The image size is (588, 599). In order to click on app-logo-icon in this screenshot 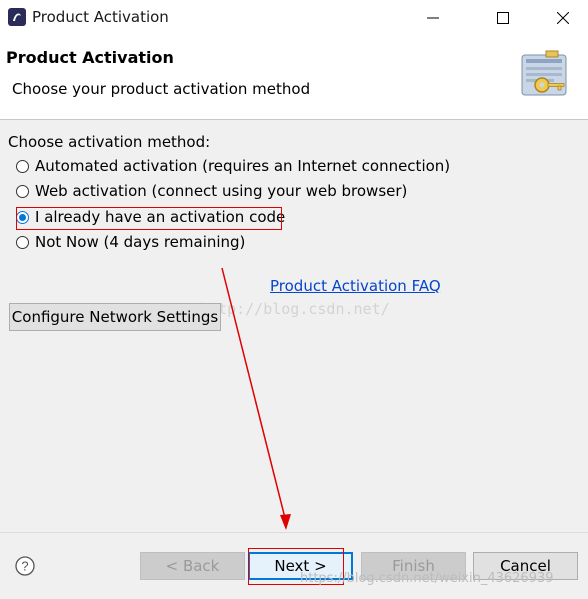, I will do `click(17, 17)`.